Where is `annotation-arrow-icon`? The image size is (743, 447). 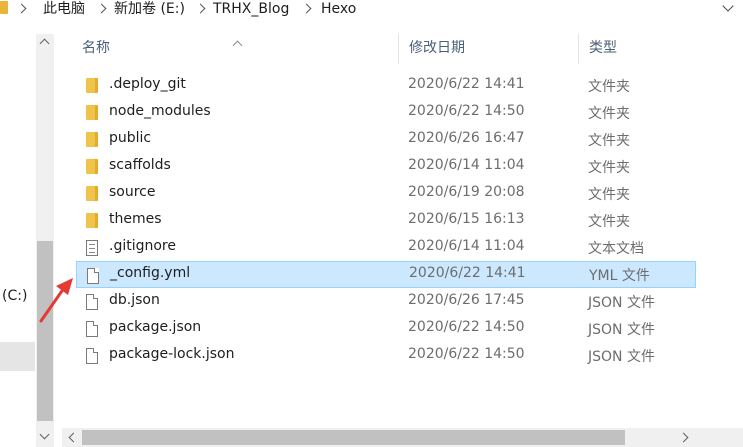 annotation-arrow-icon is located at coordinates (56, 300).